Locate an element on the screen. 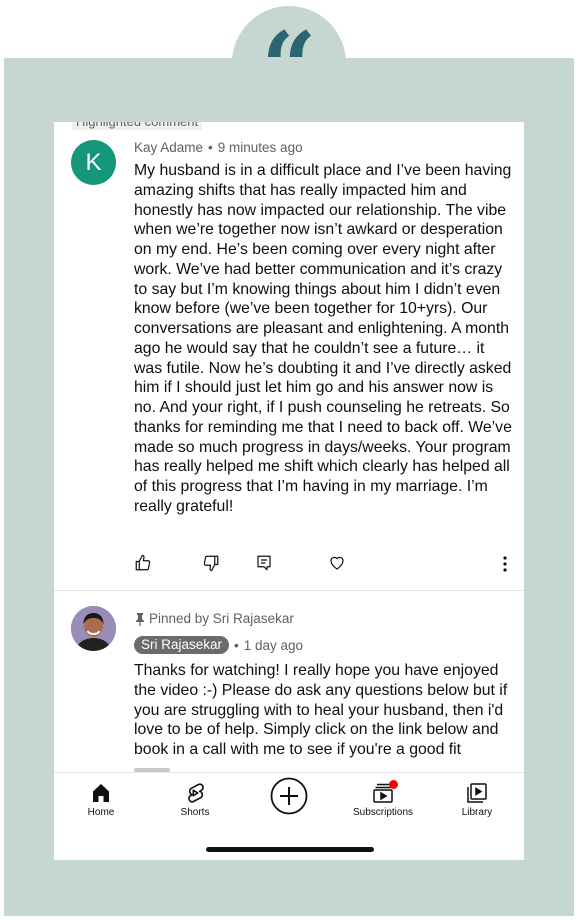 This screenshot has width=584, height=920. nav-shorts: Shorts is located at coordinates (195, 803).